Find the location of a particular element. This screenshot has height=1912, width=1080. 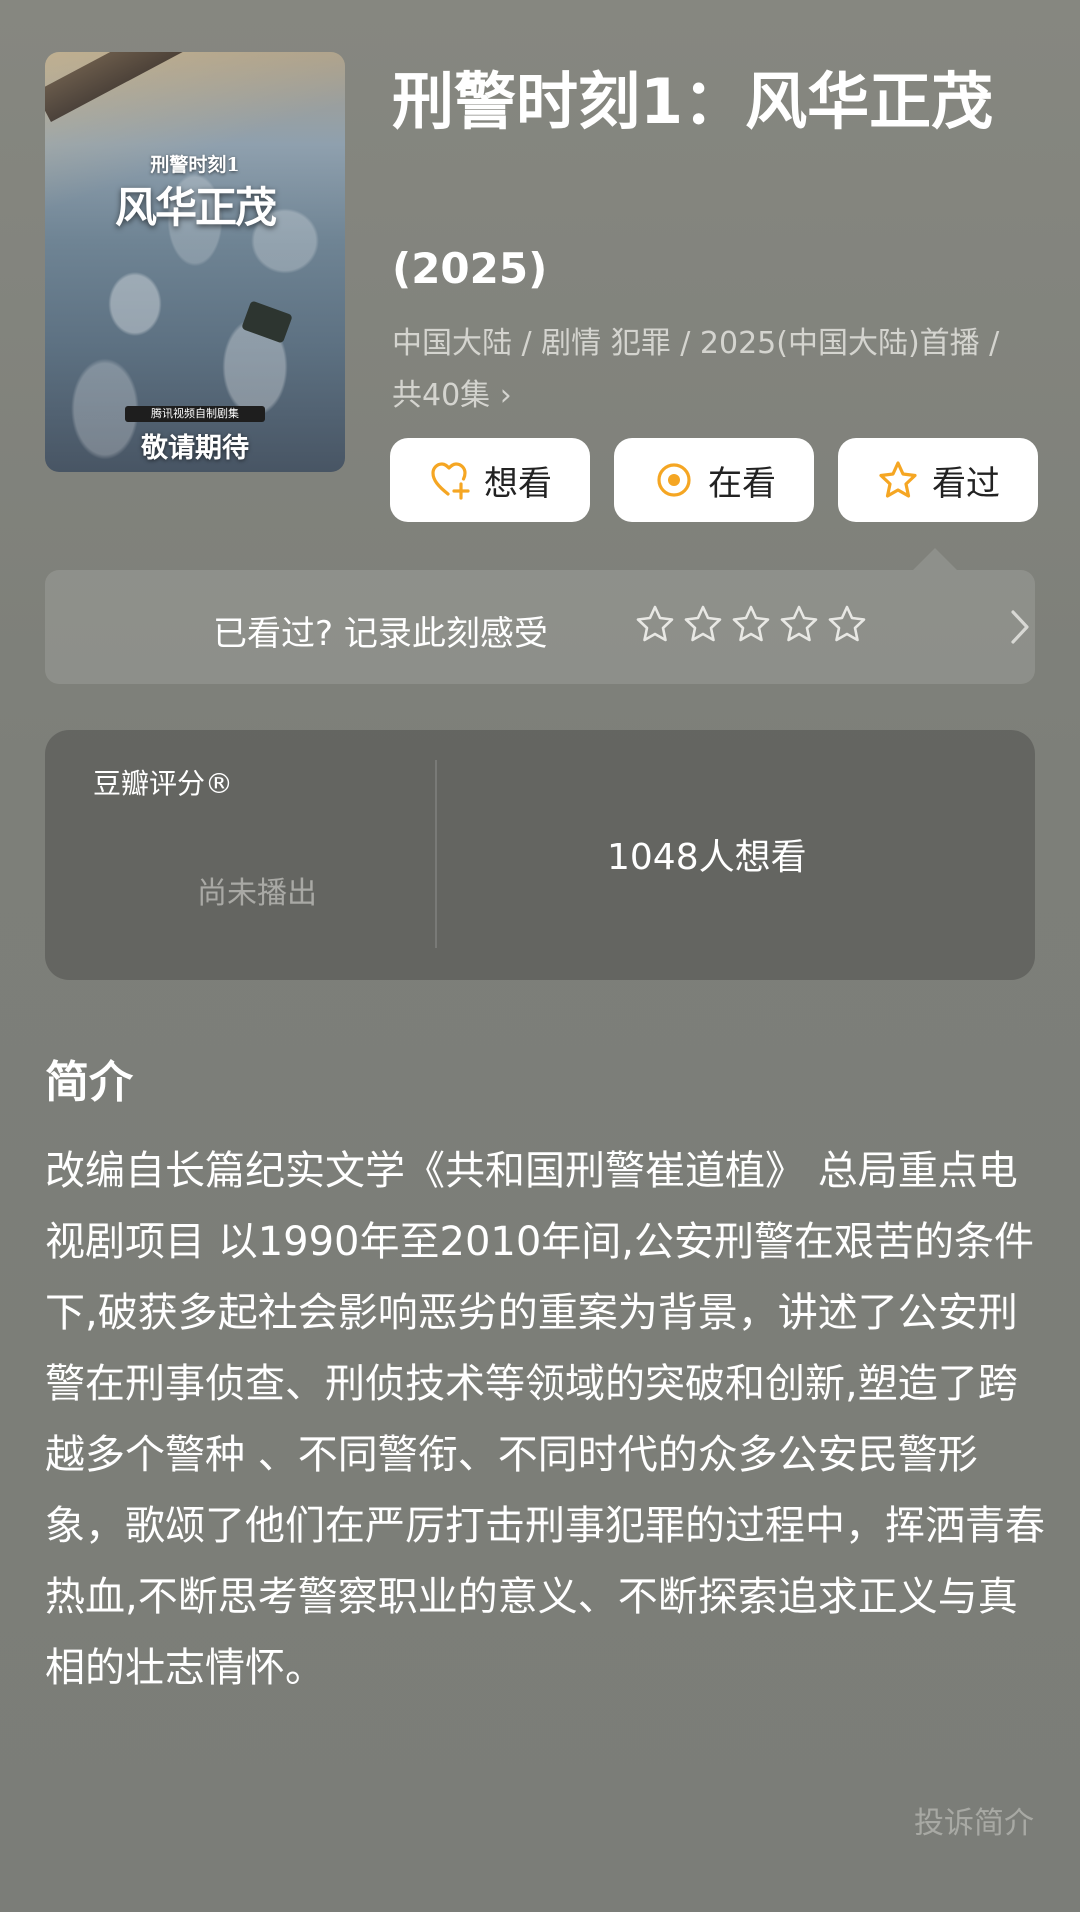

watched-button: 看过 is located at coordinates (938, 480).